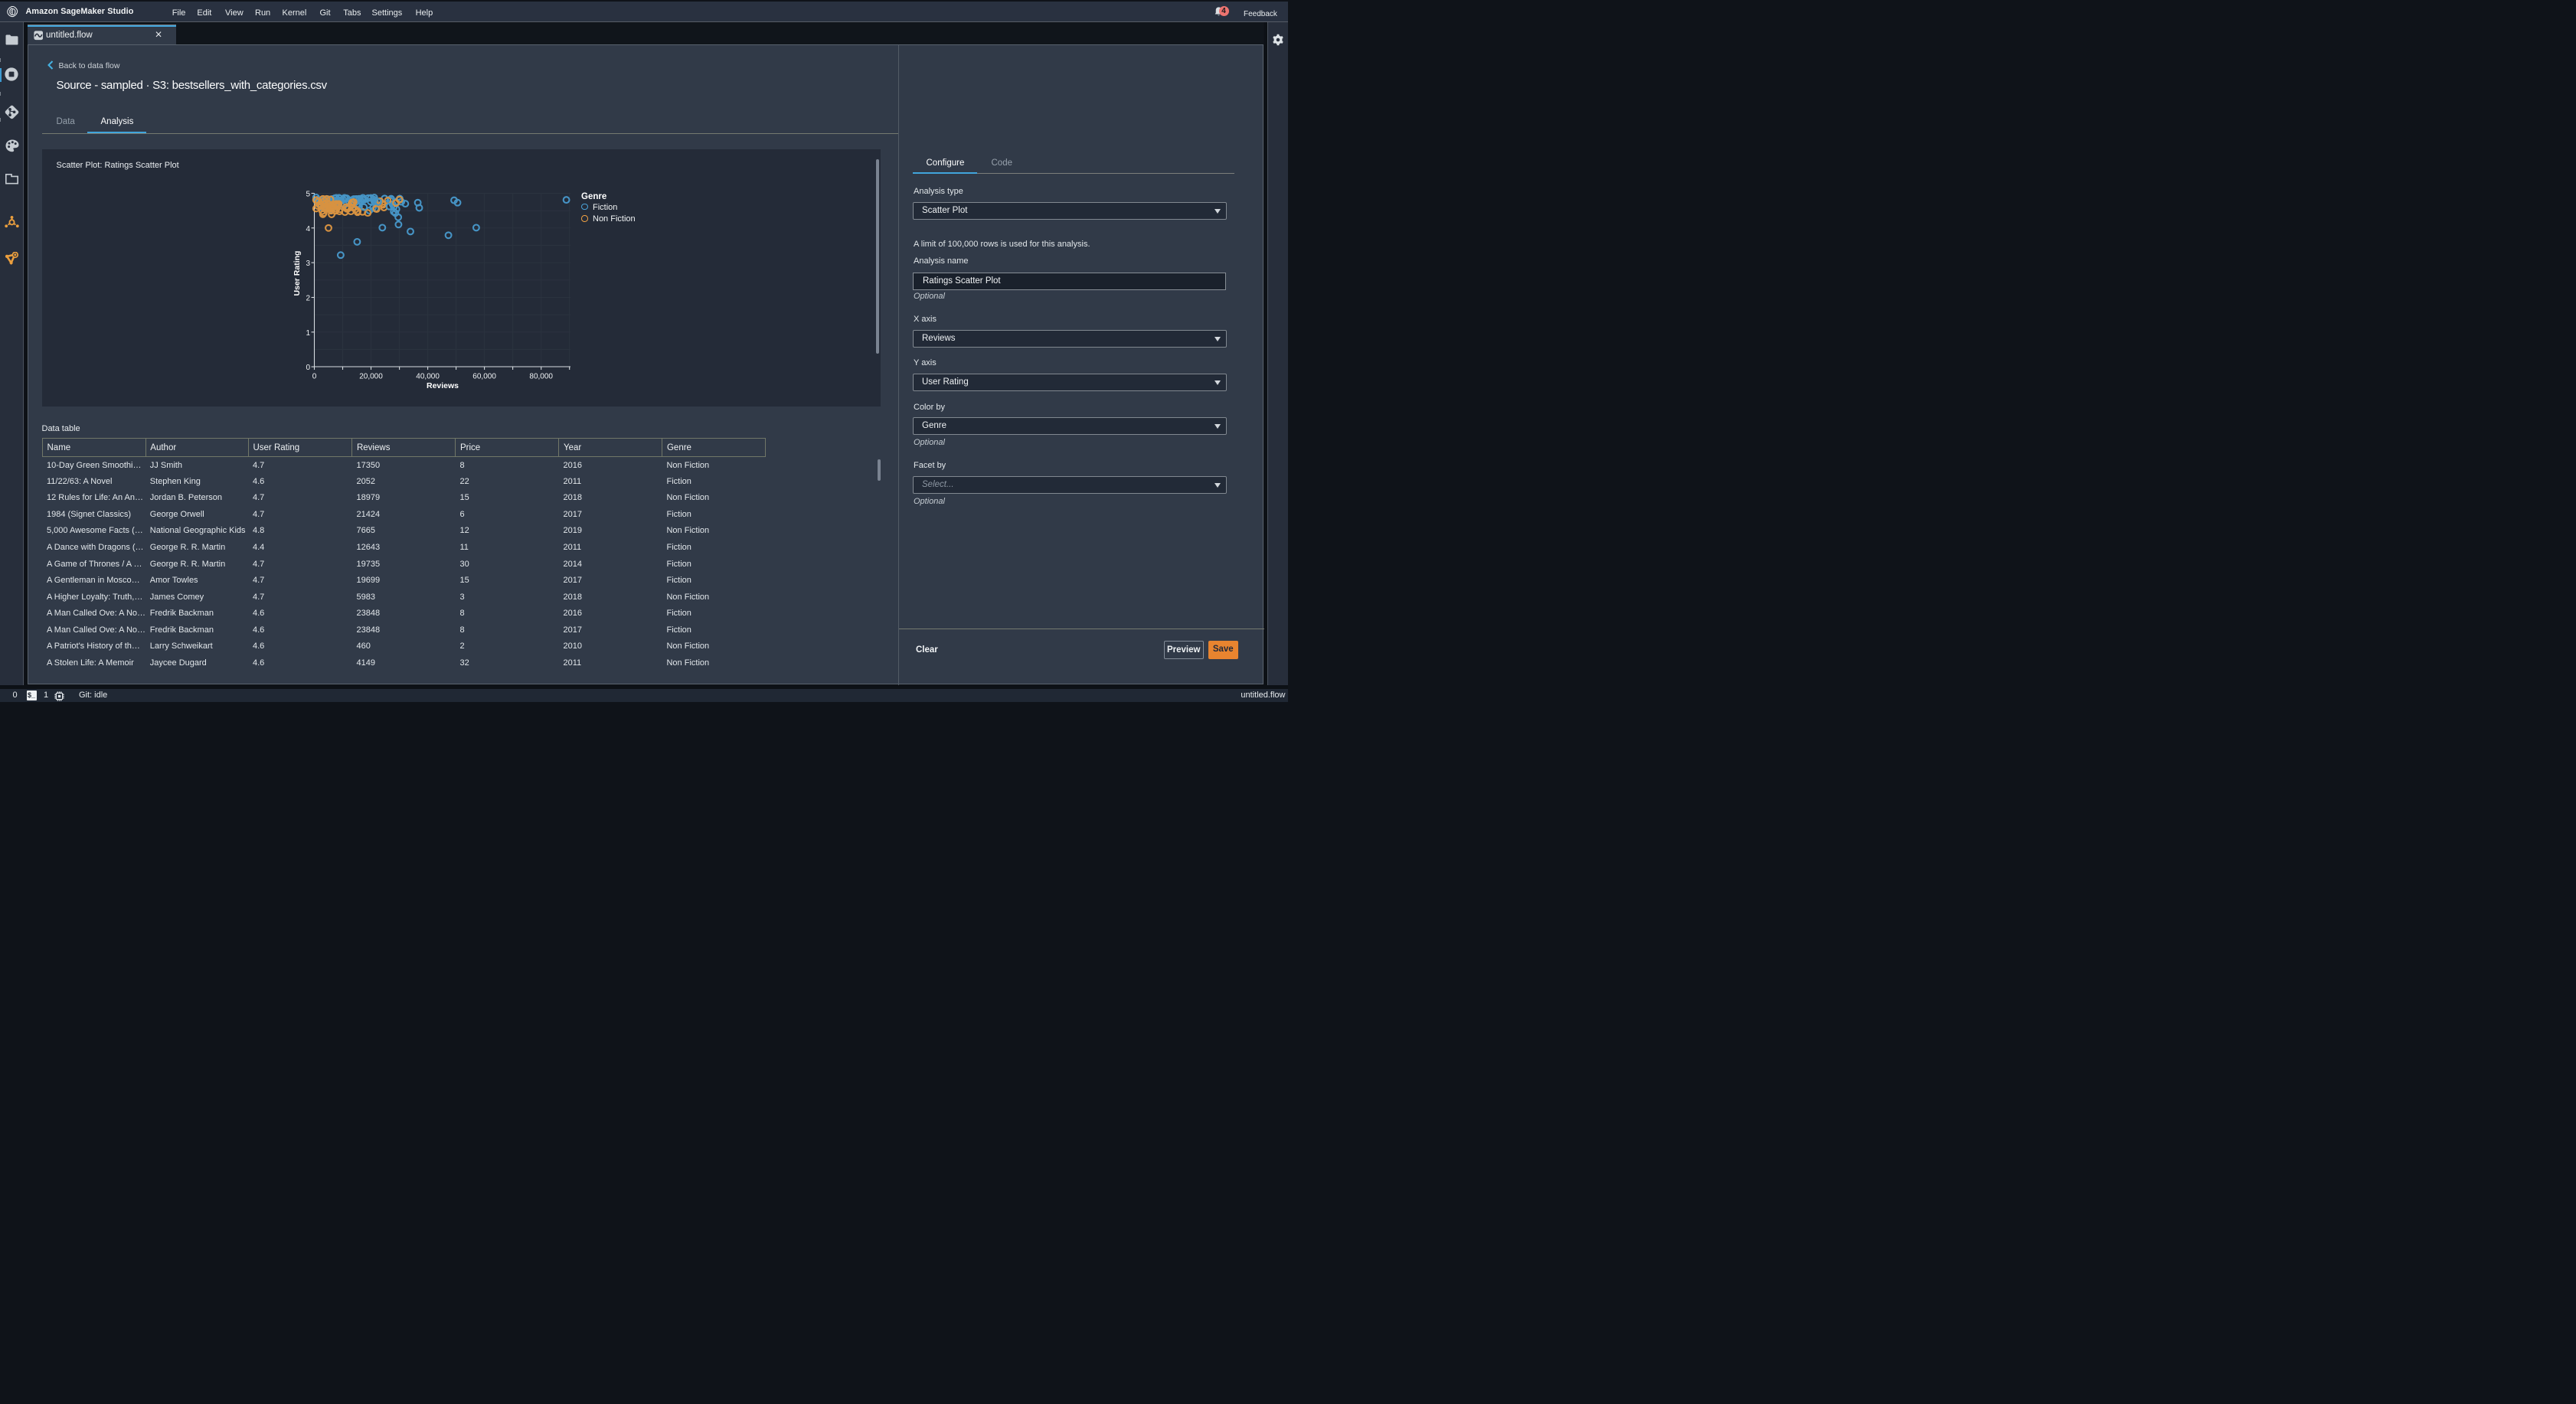  I want to click on svg-text: 4, so click(308, 229).